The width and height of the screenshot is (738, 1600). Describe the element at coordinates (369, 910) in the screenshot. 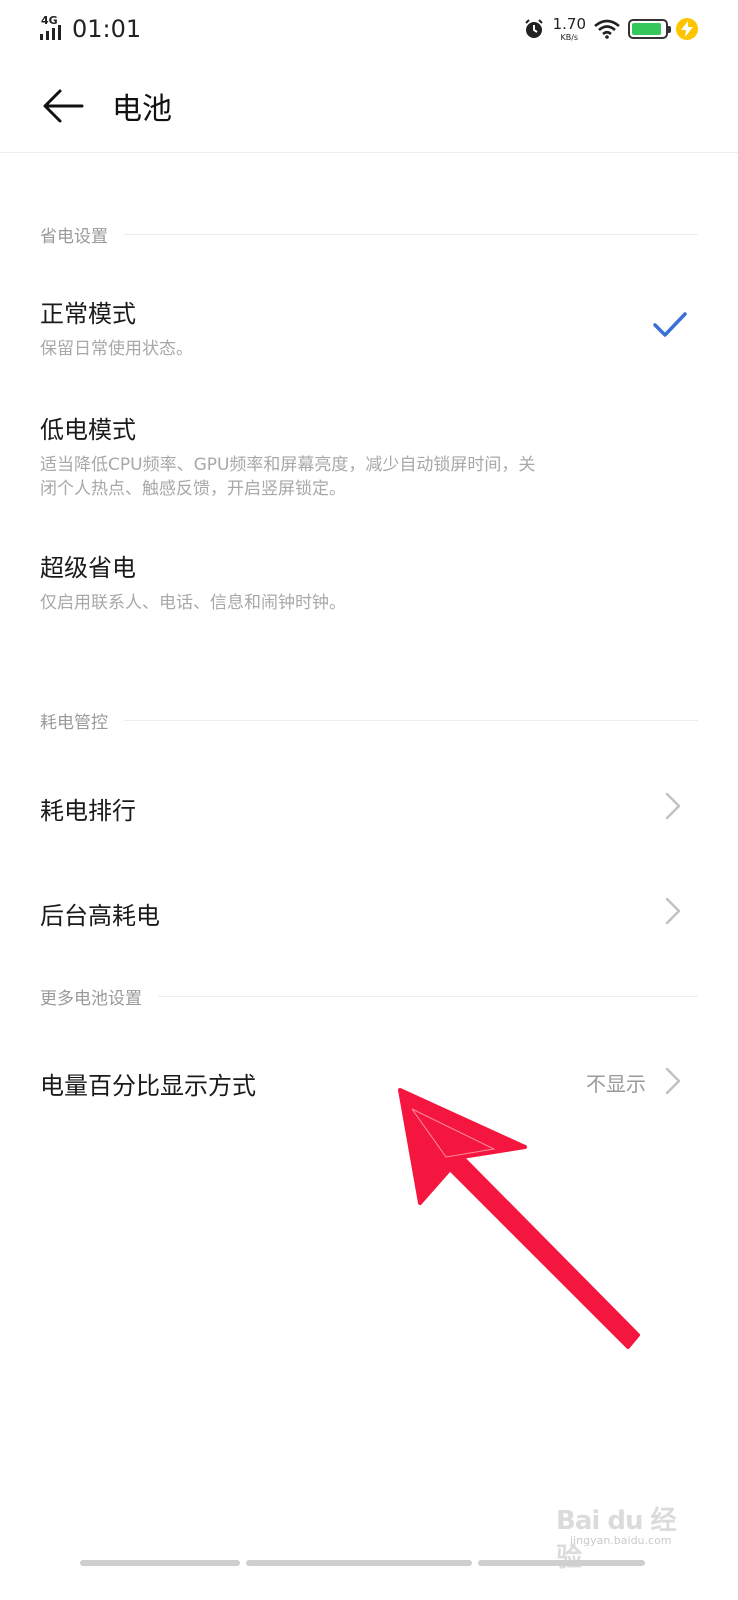

I see `background-high-power-item: 后台高耗电` at that location.